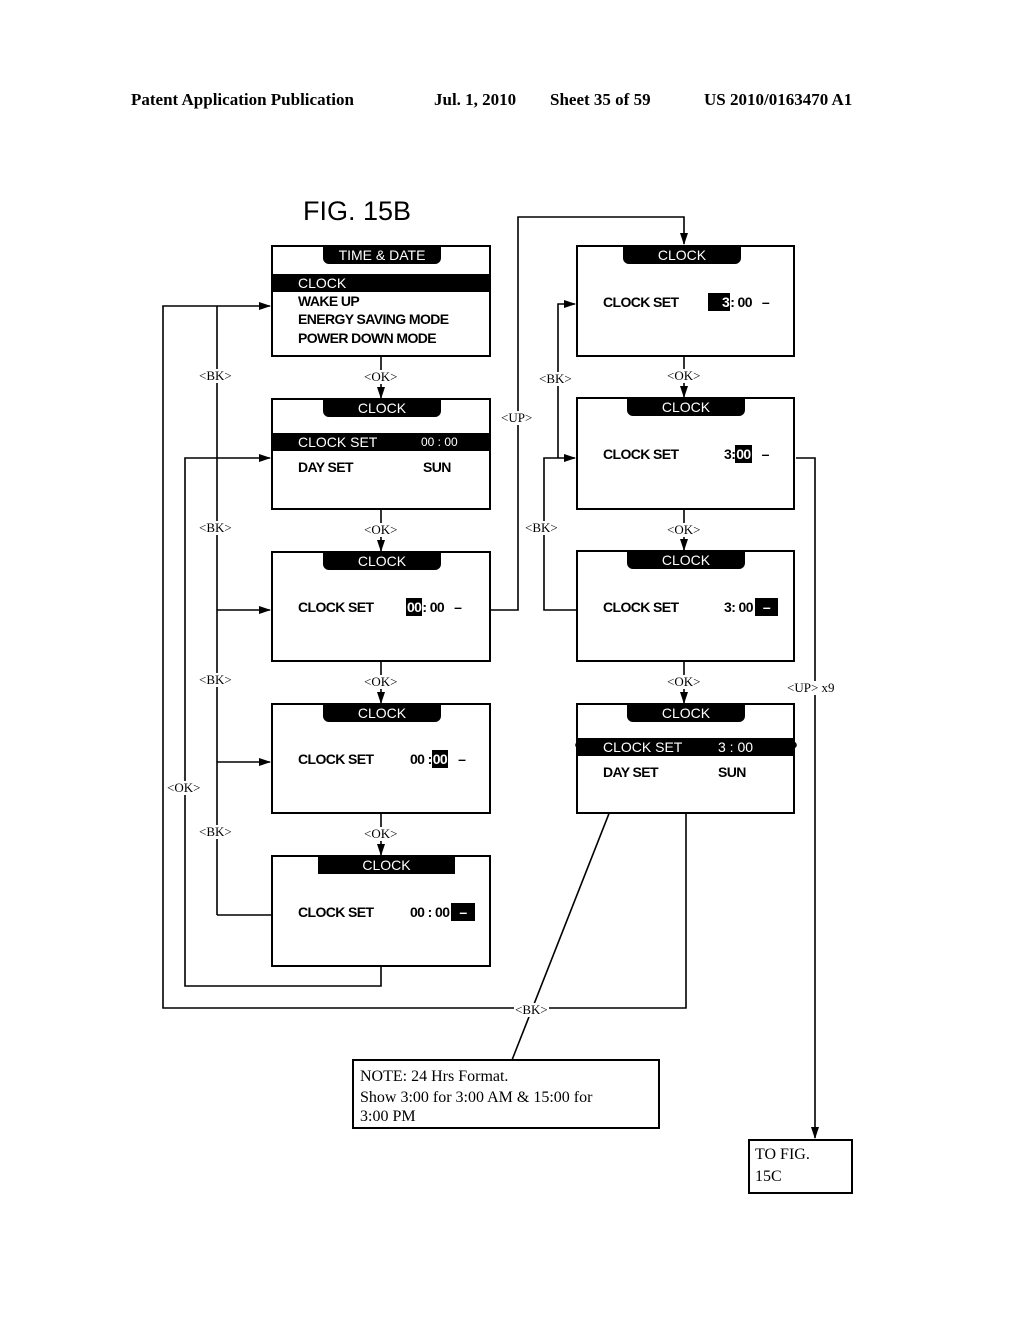 The width and height of the screenshot is (1024, 1320). I want to click on row-clock-set: CLOCK SET 00 : 00–, so click(381, 912).